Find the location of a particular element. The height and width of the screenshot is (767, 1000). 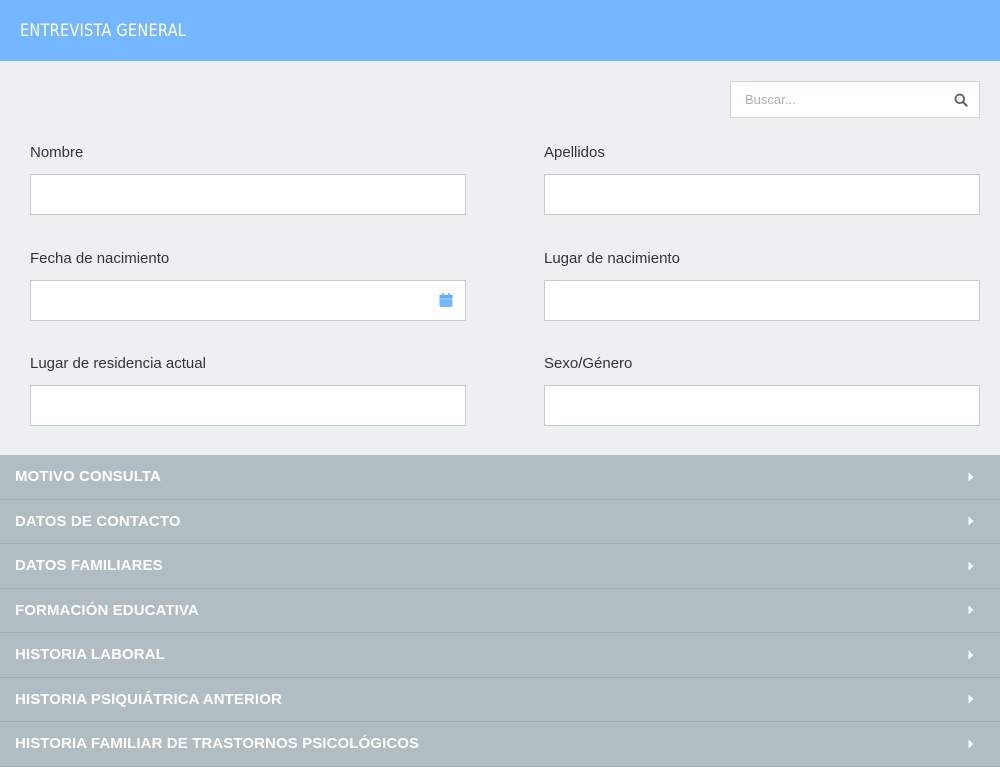

section-historia-psiquiatrica: HISTORIA PSIQUIÁTRICA ANTERIOR is located at coordinates (500, 699).